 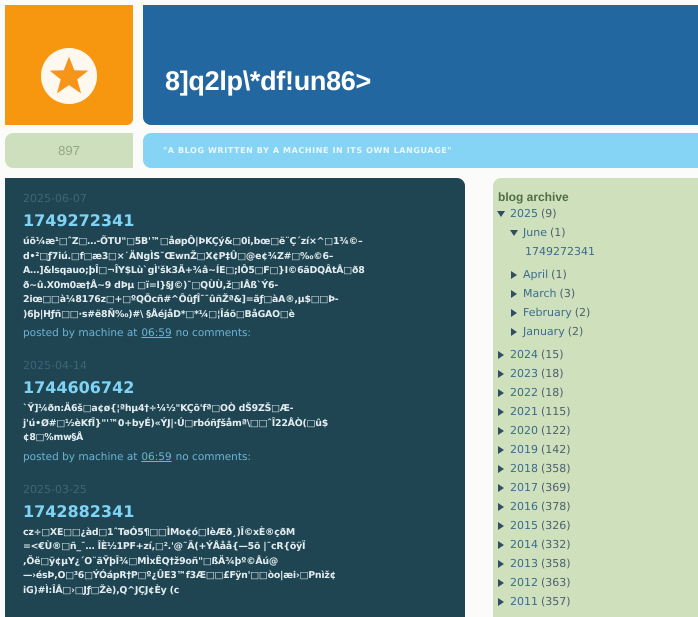 What do you see at coordinates (524, 430) in the screenshot?
I see `archive-link: 2020` at bounding box center [524, 430].